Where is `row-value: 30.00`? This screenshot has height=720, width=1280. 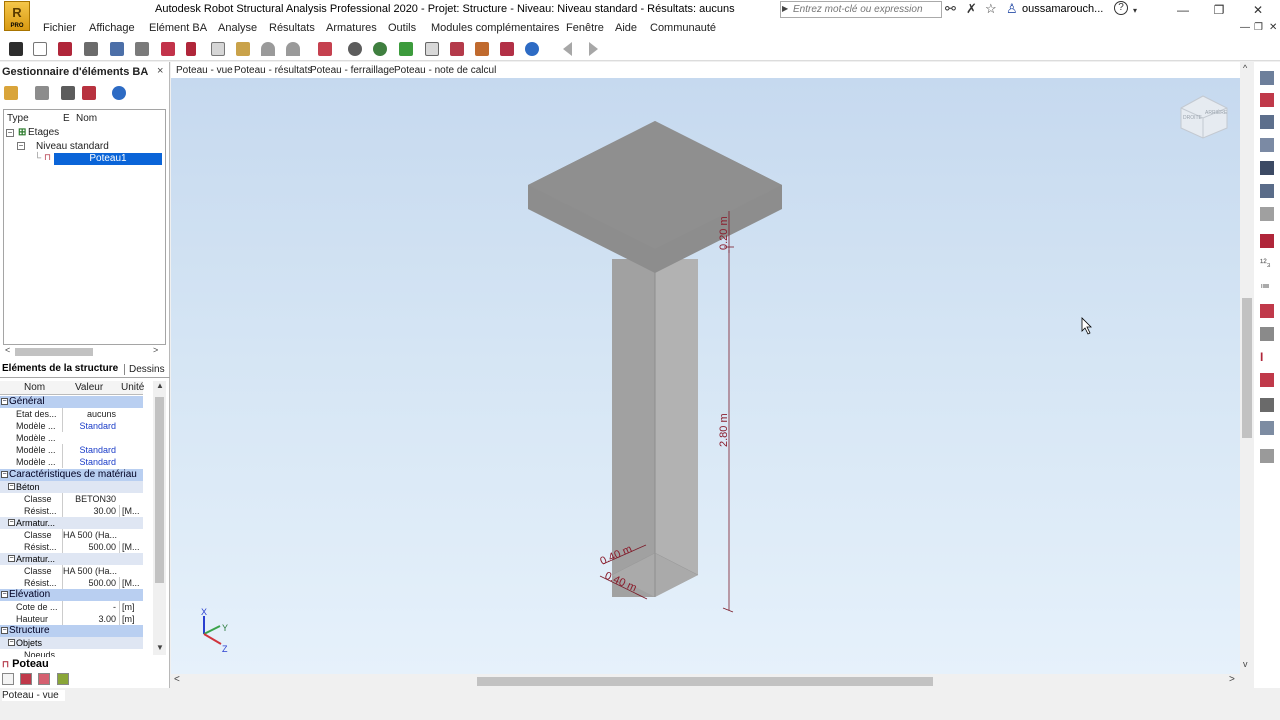
row-value: 30.00 is located at coordinates (90, 511).